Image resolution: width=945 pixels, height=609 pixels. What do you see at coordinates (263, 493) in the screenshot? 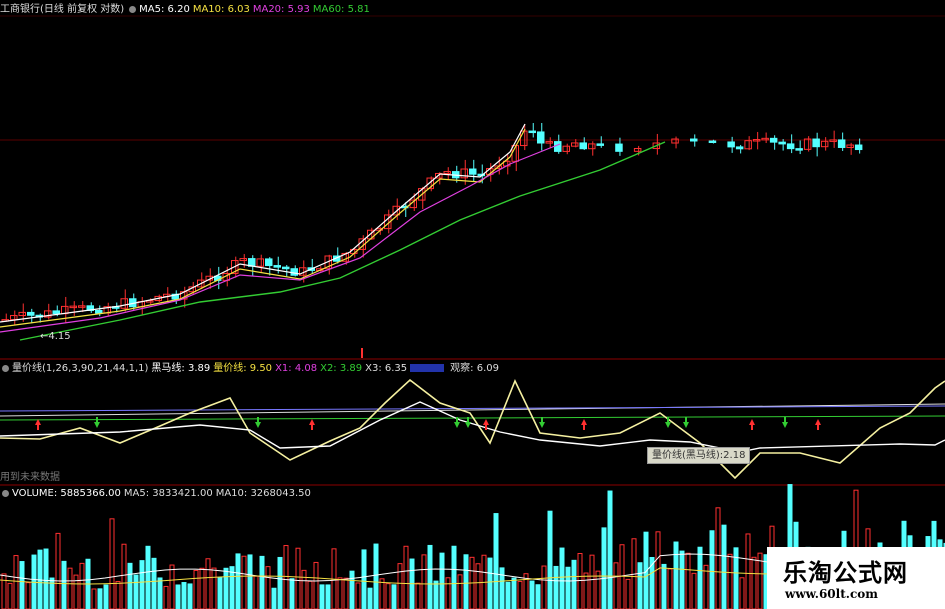
I see `volume-ma10-value: MA10: 3268043.50` at bounding box center [263, 493].